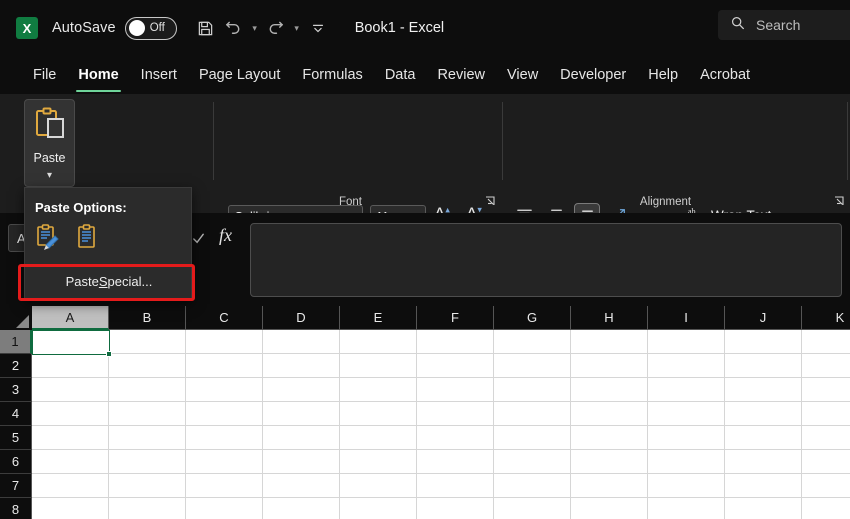 This screenshot has height=519, width=850. I want to click on cell-C7, so click(224, 486).